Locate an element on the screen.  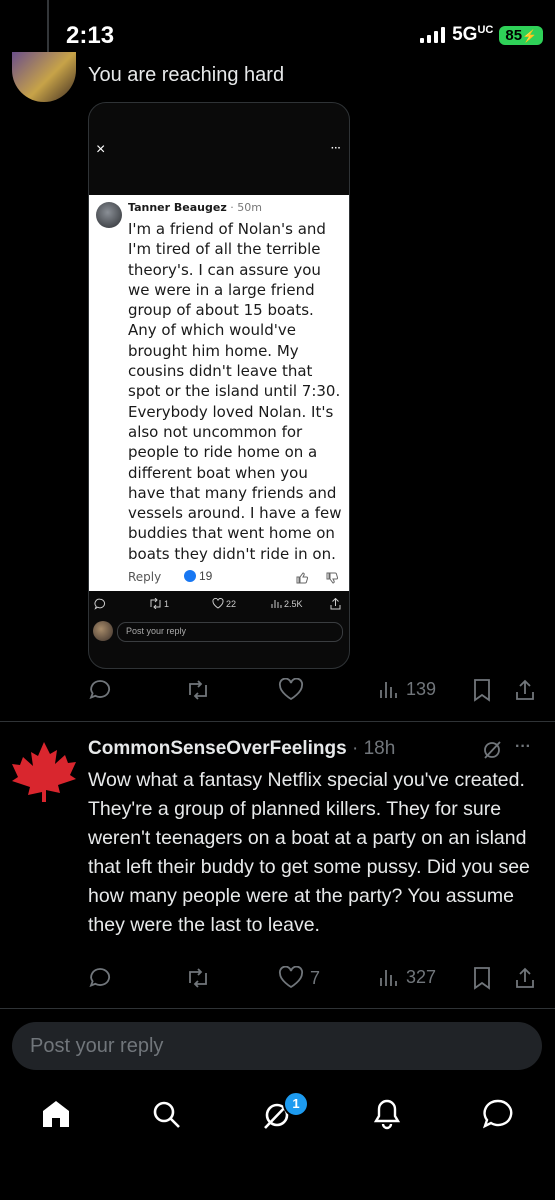
chat-icon is located at coordinates (497, 1114).